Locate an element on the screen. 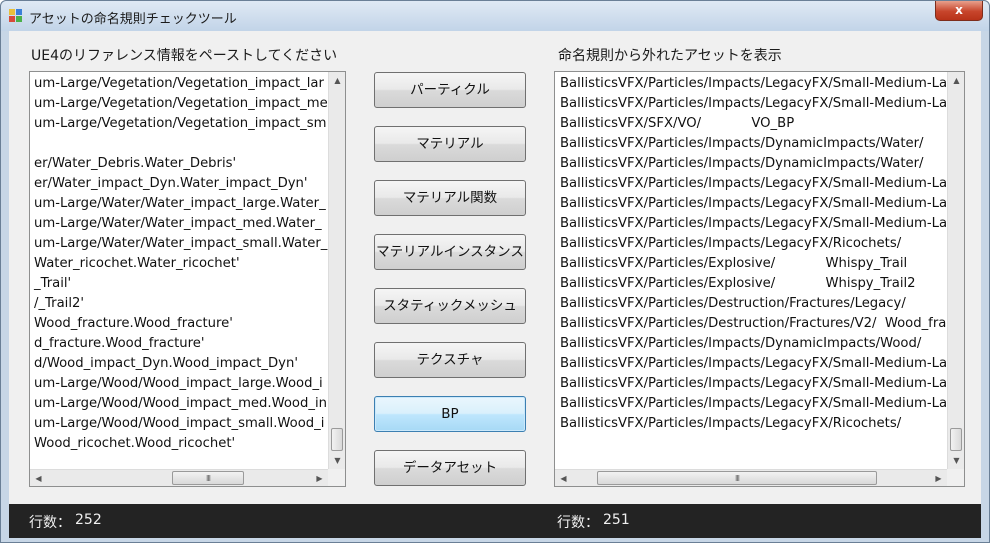 This screenshot has height=543, width=990. close-icon: x is located at coordinates (959, 10).